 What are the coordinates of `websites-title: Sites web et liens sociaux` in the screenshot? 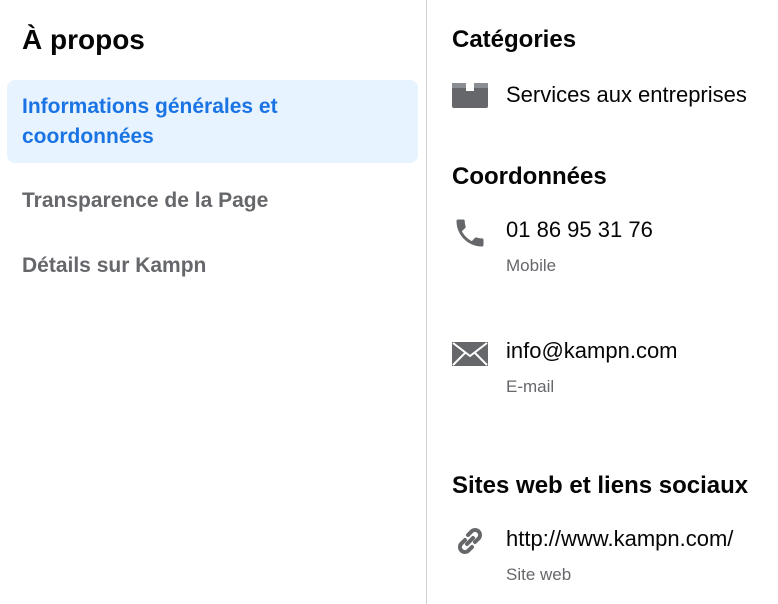 It's located at (600, 485).